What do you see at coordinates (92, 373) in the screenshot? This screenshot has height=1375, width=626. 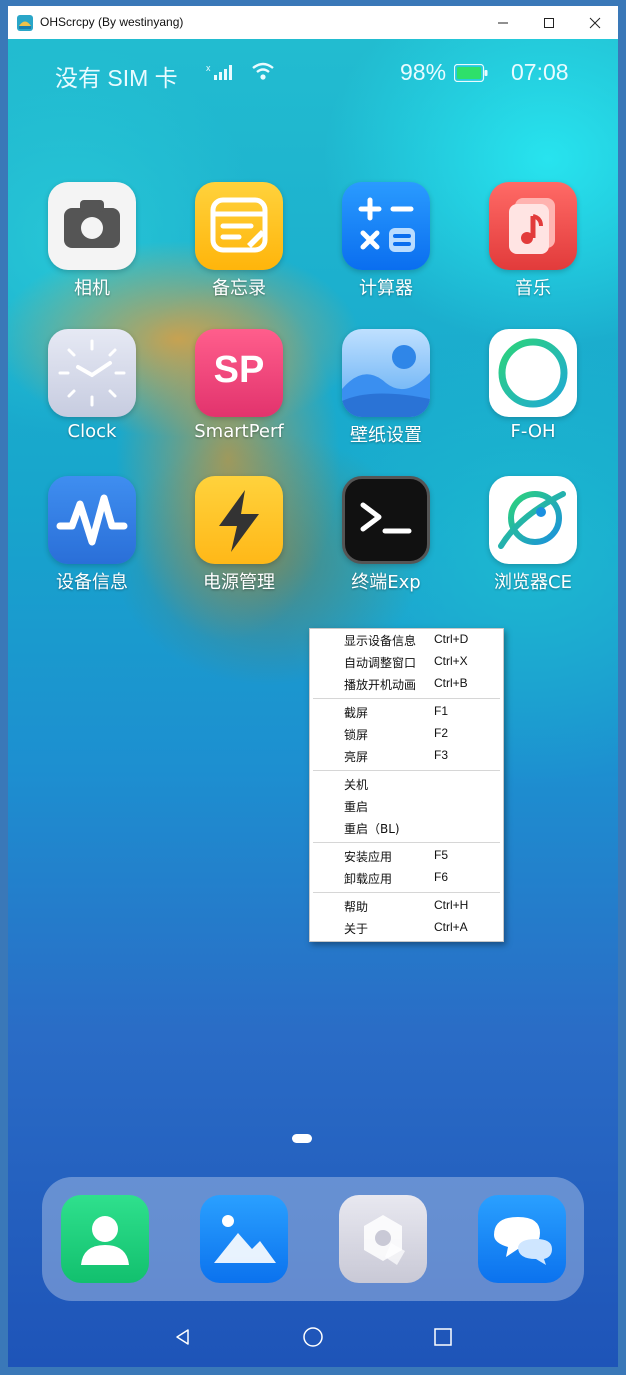 I see `clock-icon` at bounding box center [92, 373].